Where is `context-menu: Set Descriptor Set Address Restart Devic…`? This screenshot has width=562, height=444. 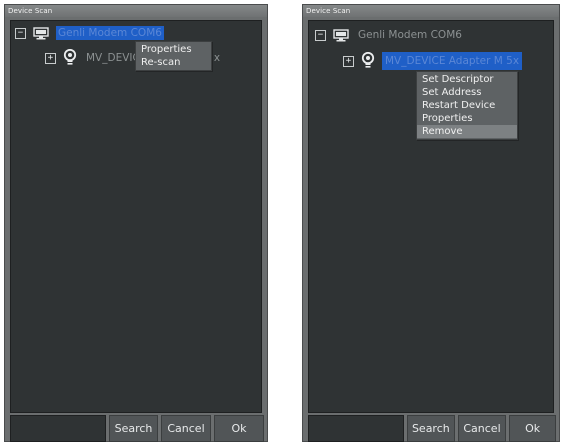
context-menu: Set Descriptor Set Address Restart Devic… is located at coordinates (467, 105).